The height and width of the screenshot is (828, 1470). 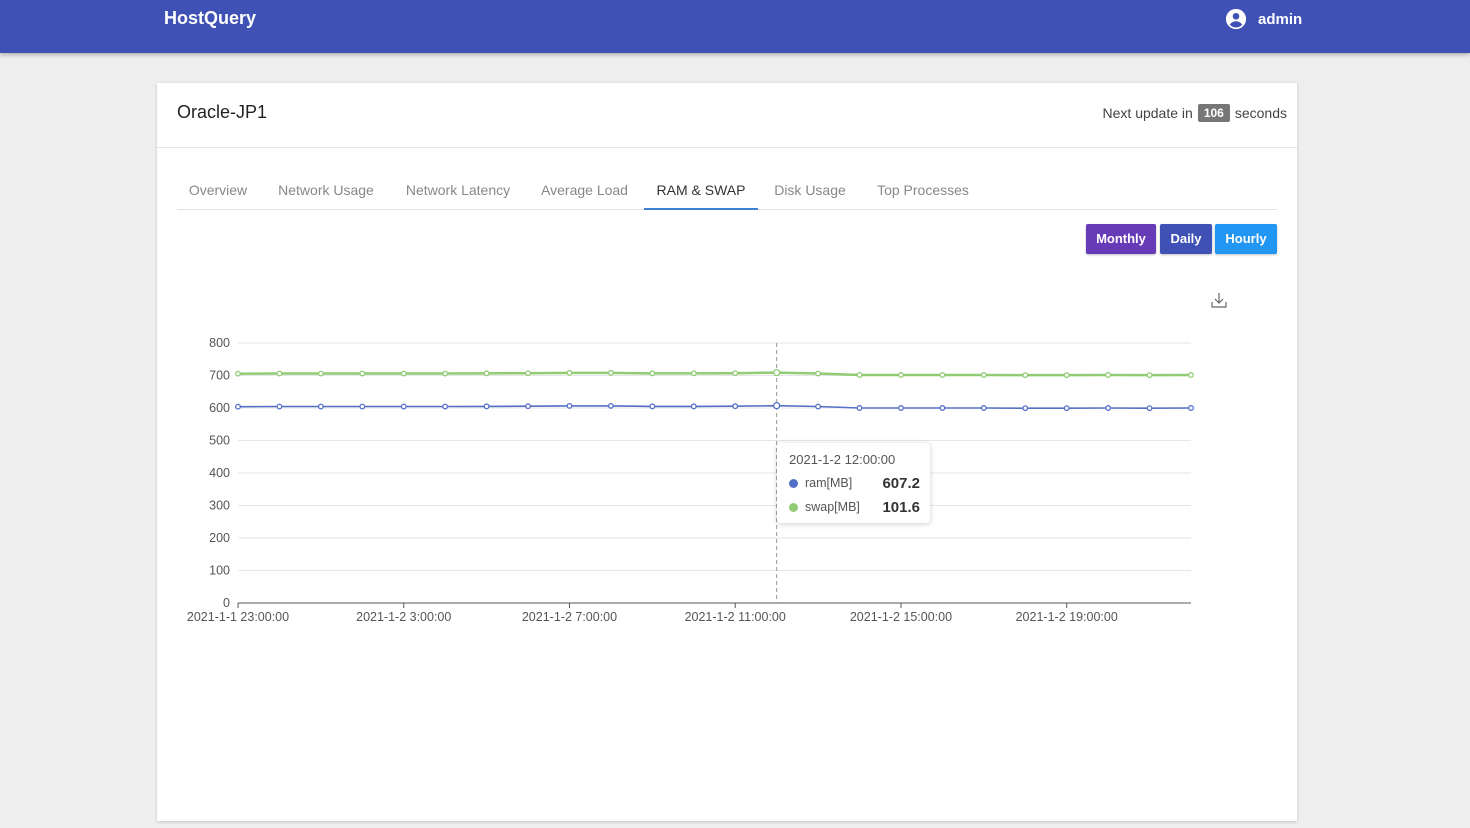 What do you see at coordinates (219, 538) in the screenshot?
I see `y-tick-label: 200` at bounding box center [219, 538].